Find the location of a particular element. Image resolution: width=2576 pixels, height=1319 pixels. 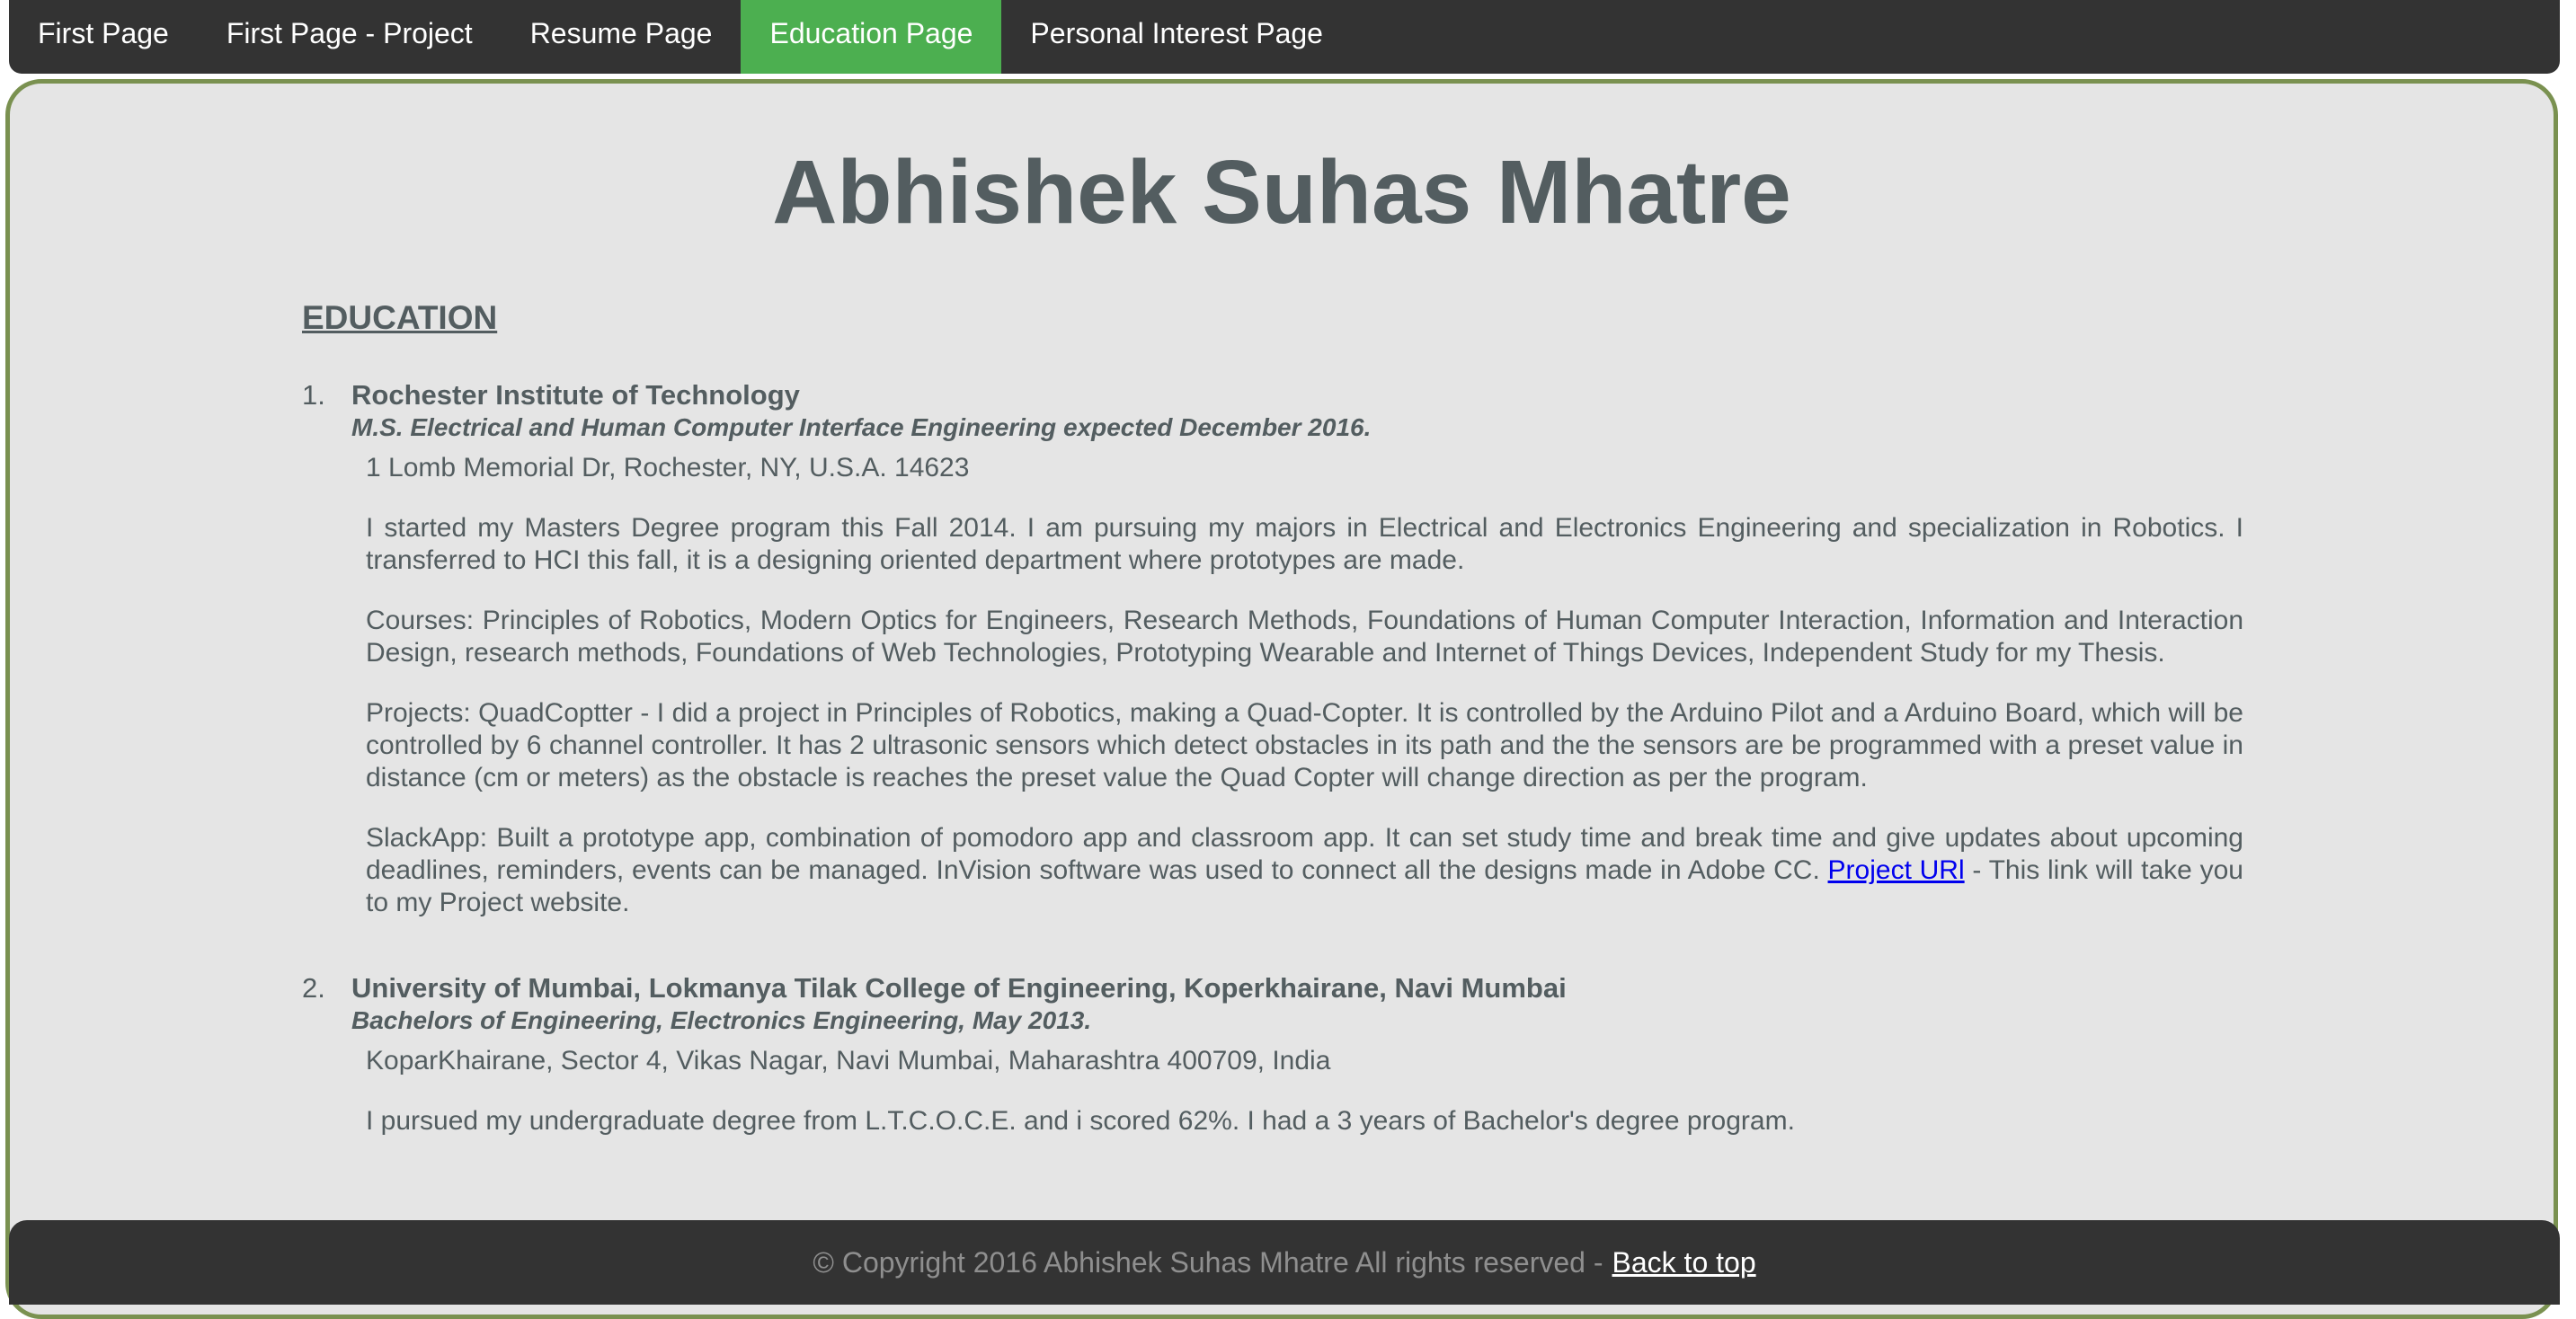

nav-item-resume-page: Resume Page is located at coordinates (622, 37).